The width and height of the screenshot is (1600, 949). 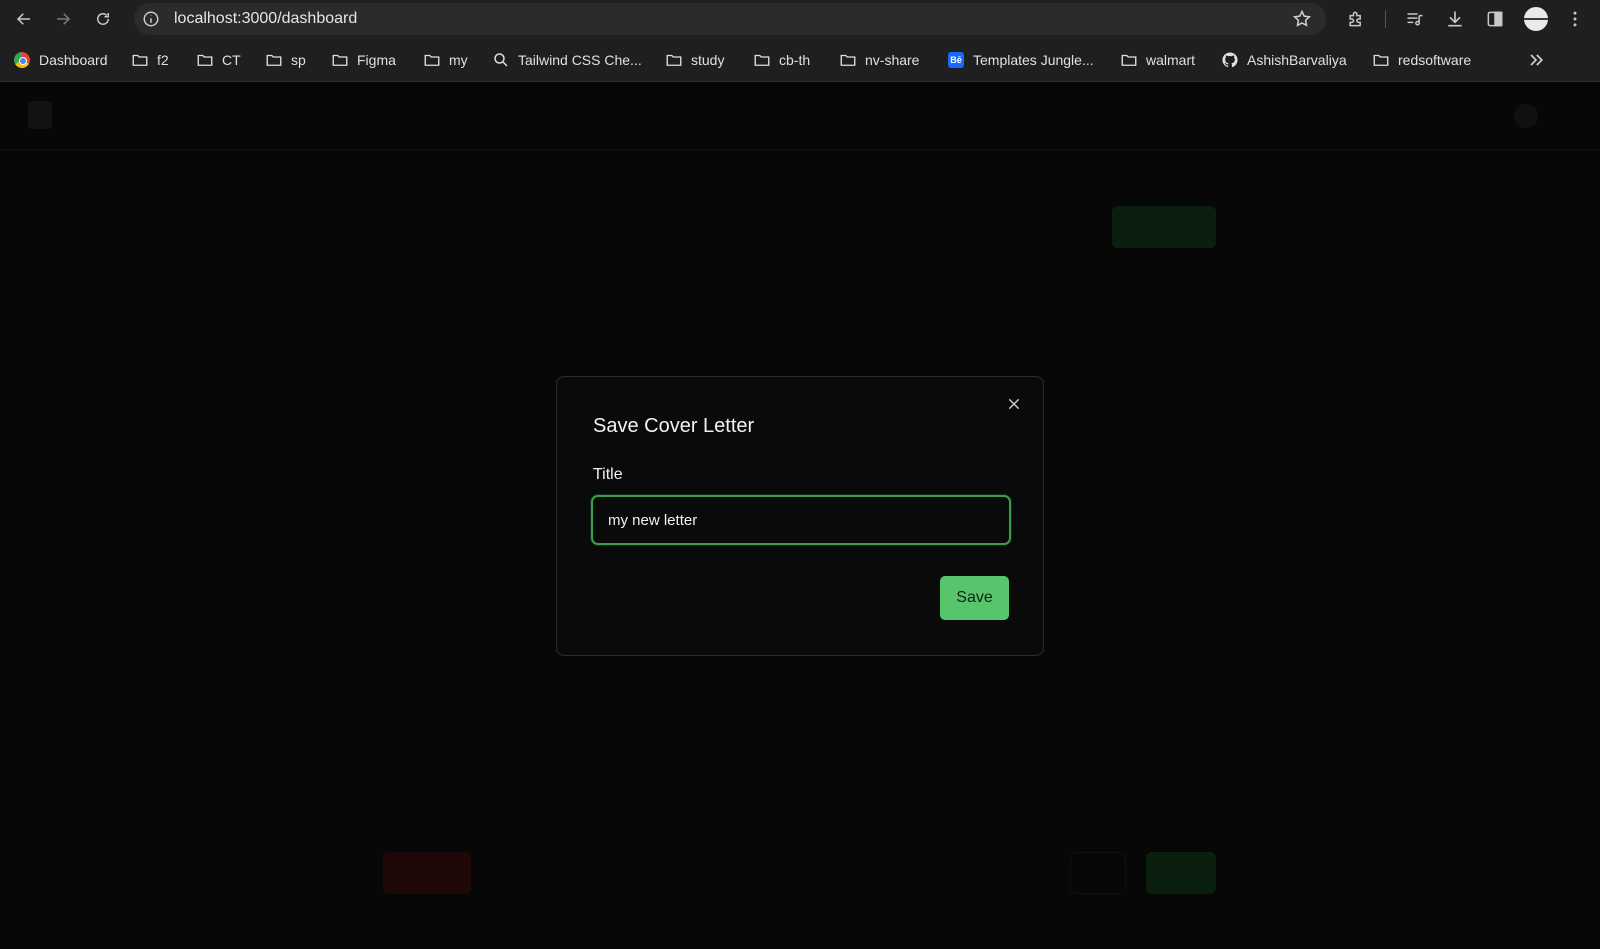 I want to click on toolbar-divider, so click(x=1385, y=19).